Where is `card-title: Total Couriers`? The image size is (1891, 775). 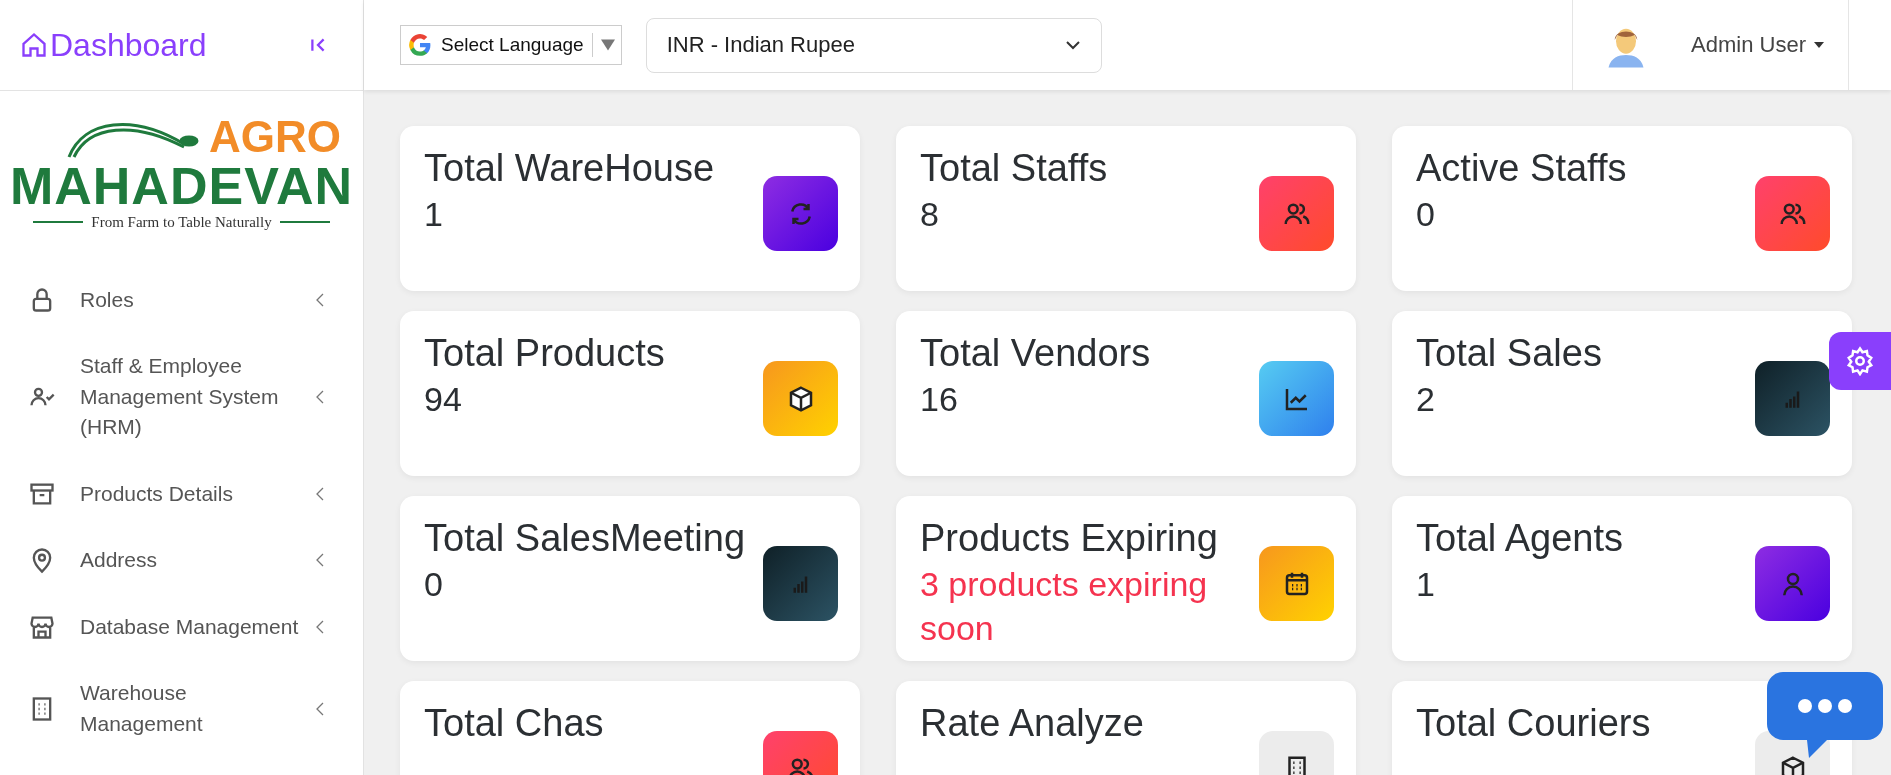 card-title: Total Couriers is located at coordinates (1534, 723).